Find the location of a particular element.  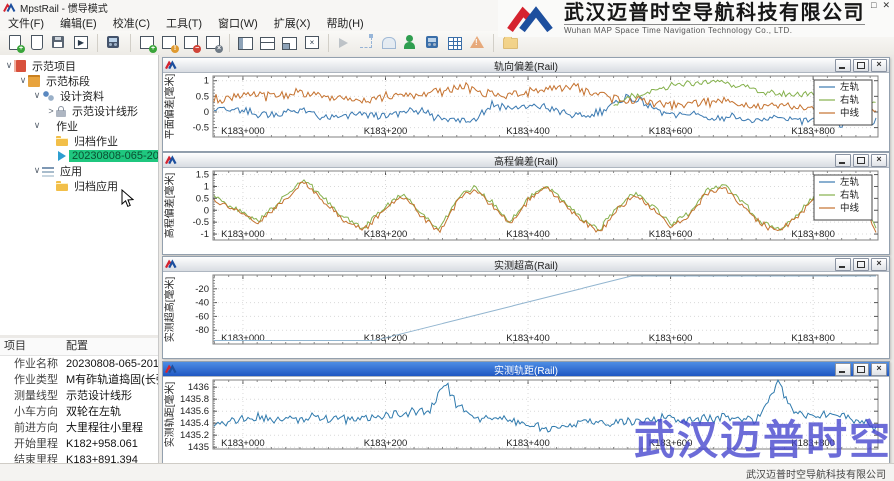

chart-legend: 左轨右轨中线 is located at coordinates (843, 102).